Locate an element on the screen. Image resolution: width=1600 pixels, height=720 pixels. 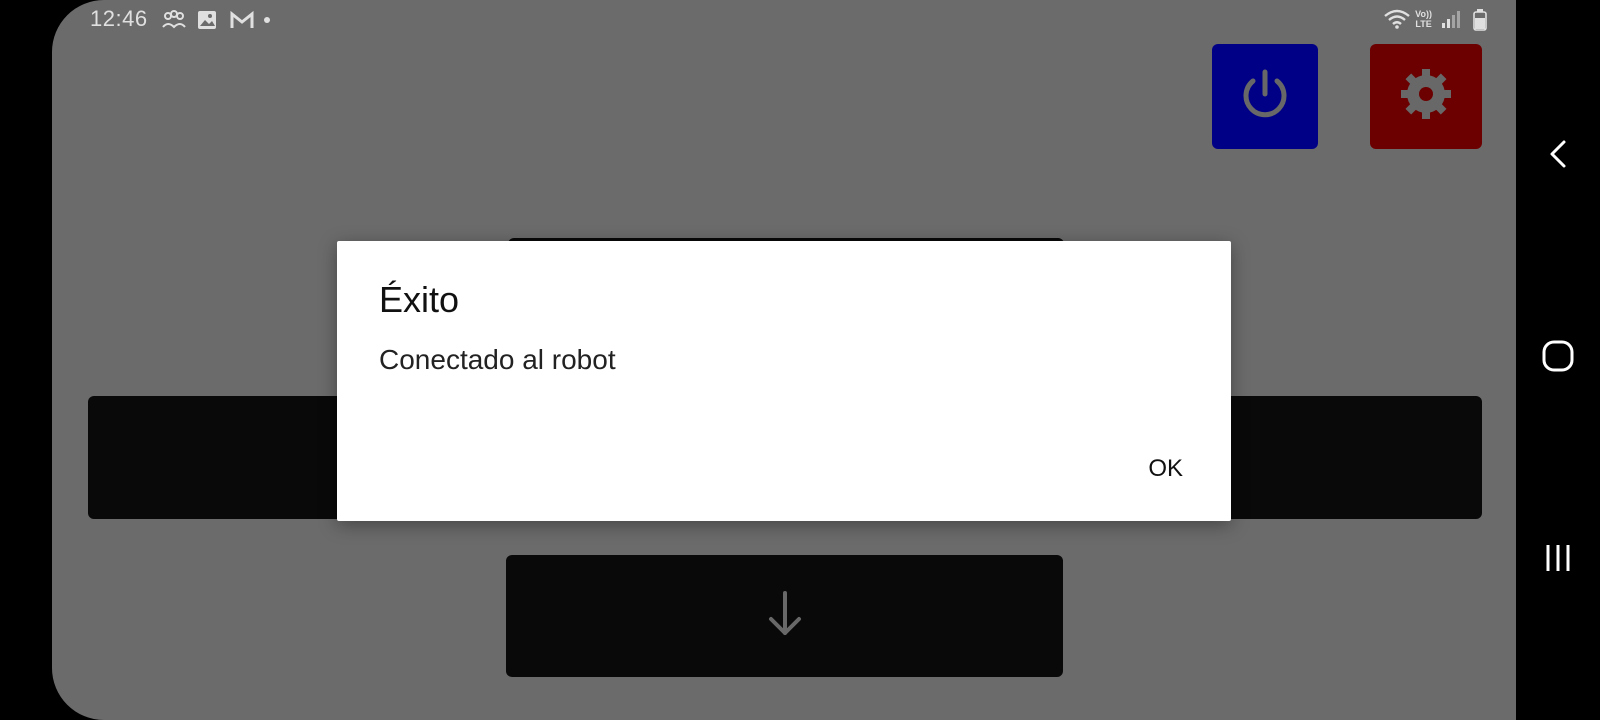
home-button is located at coordinates (1558, 358).